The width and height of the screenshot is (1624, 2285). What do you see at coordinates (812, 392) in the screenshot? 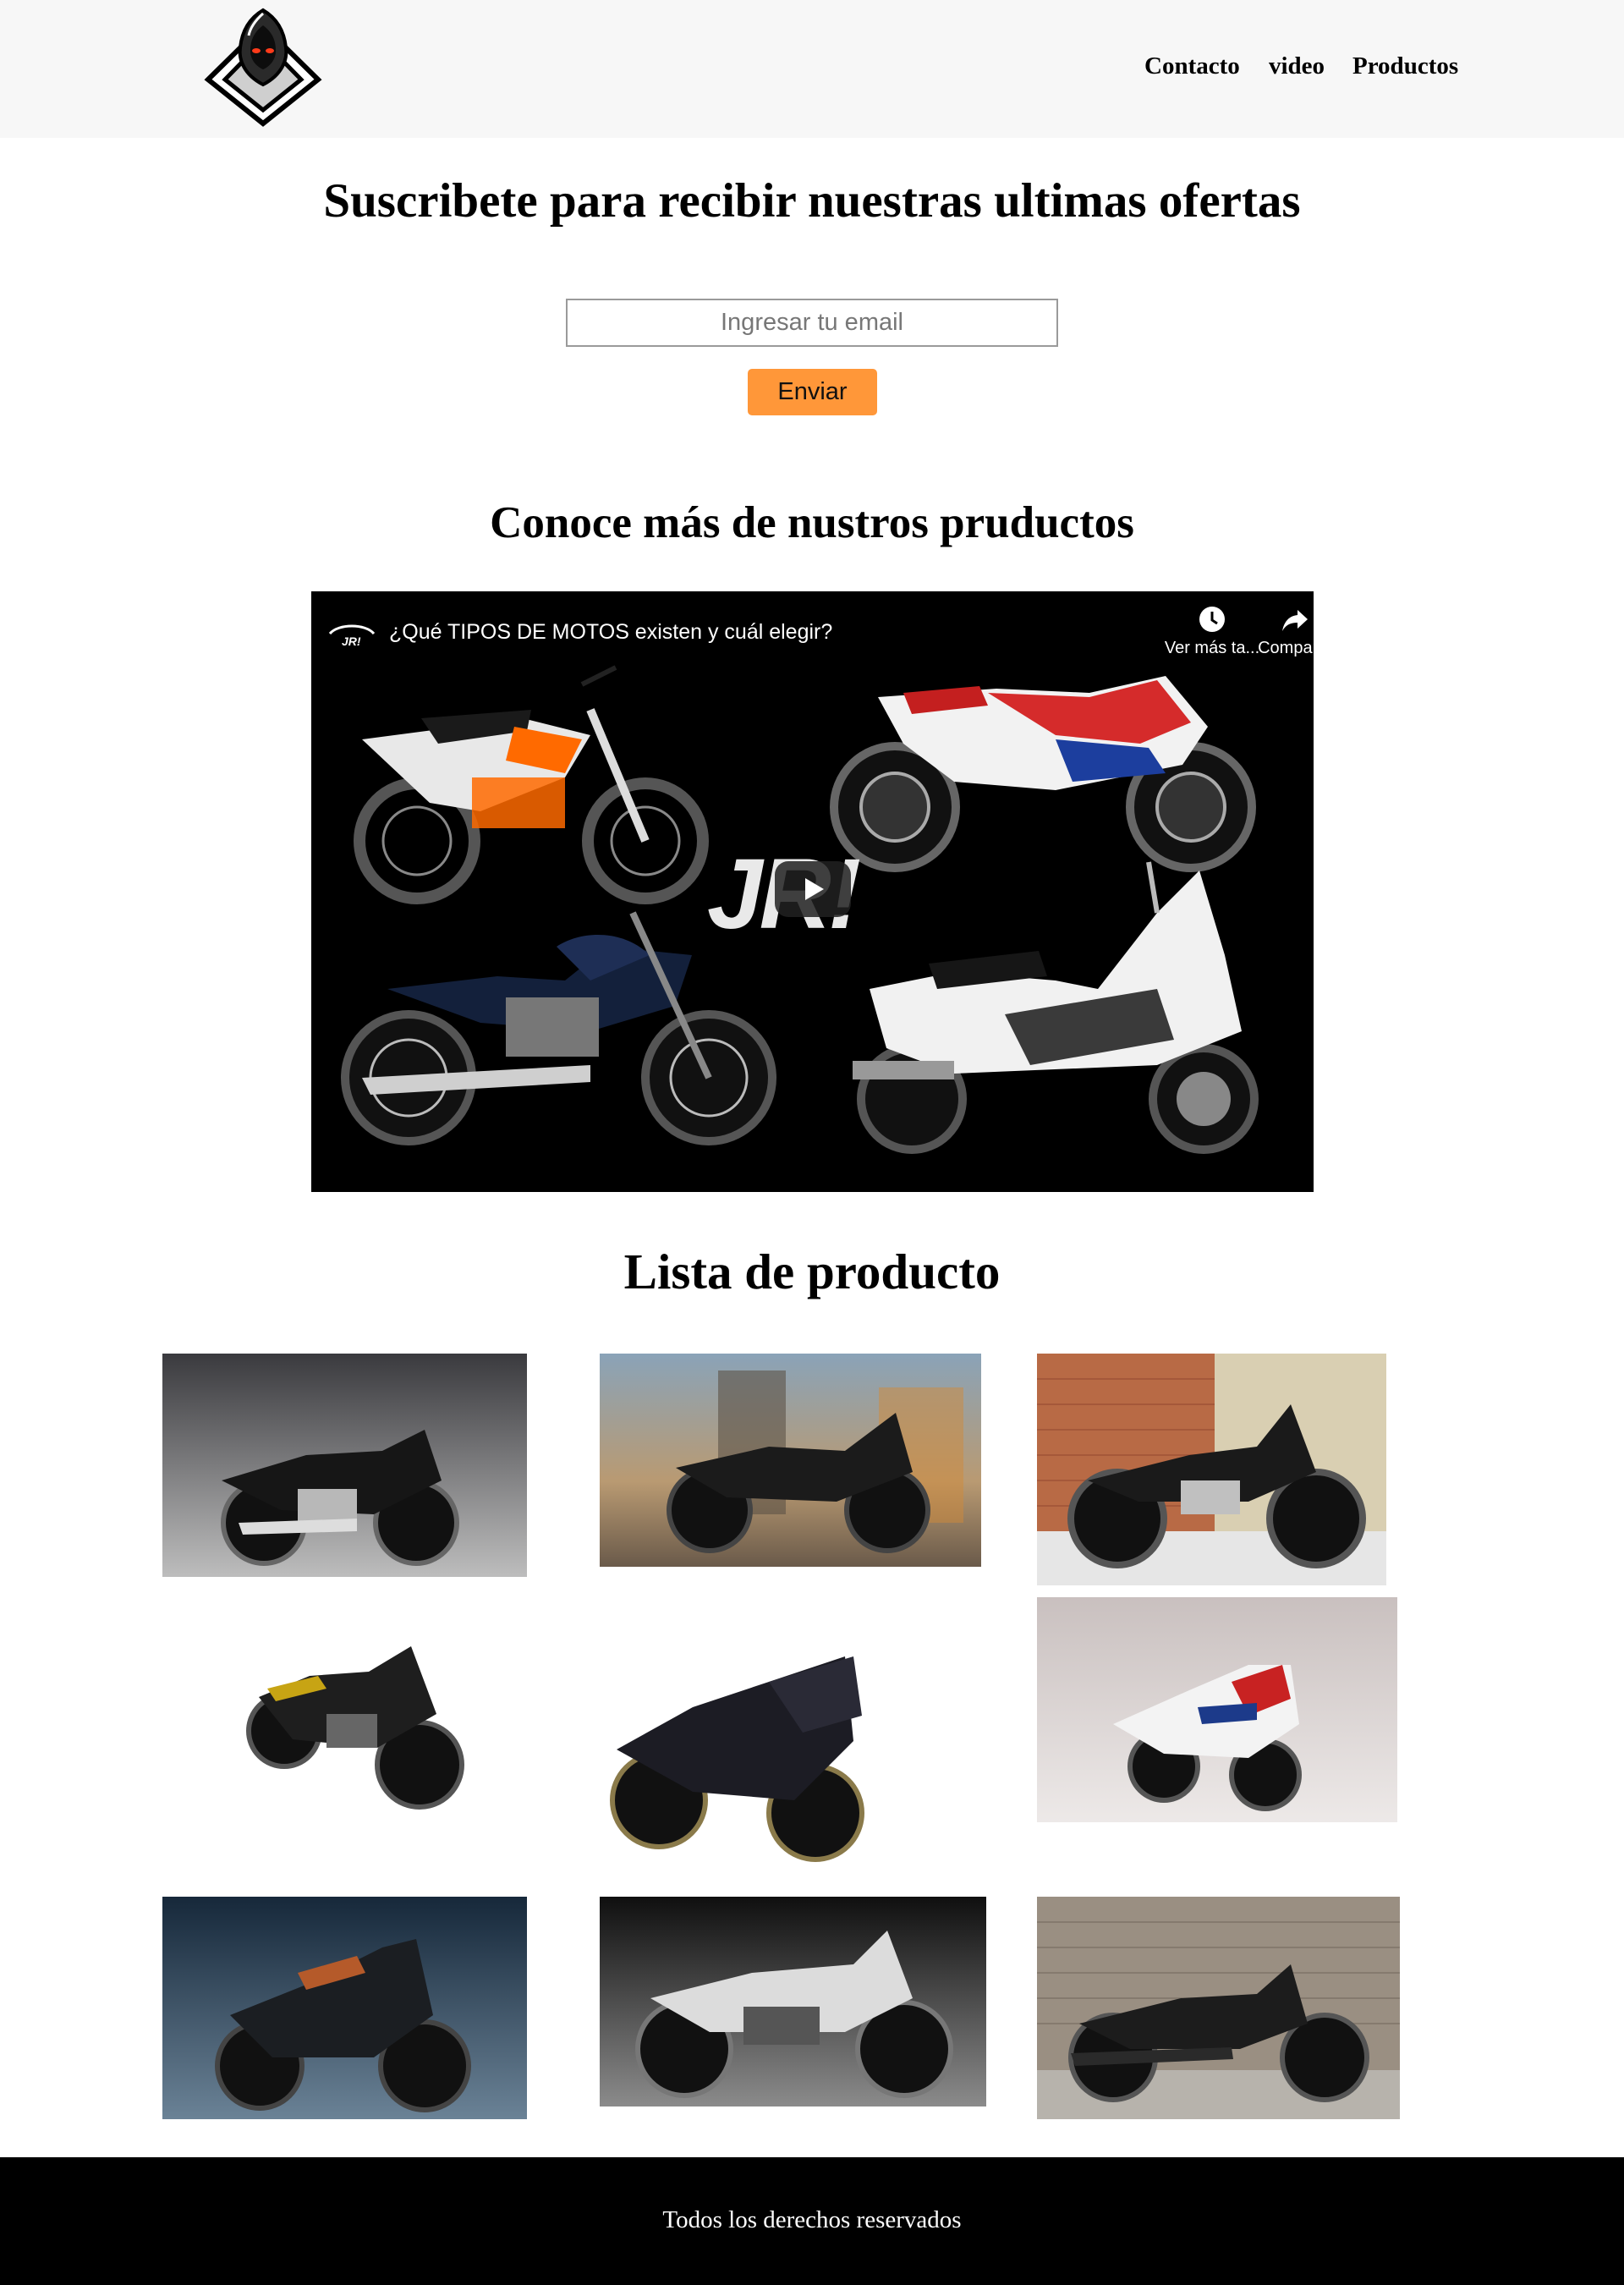
I see `send-button: Enviar` at bounding box center [812, 392].